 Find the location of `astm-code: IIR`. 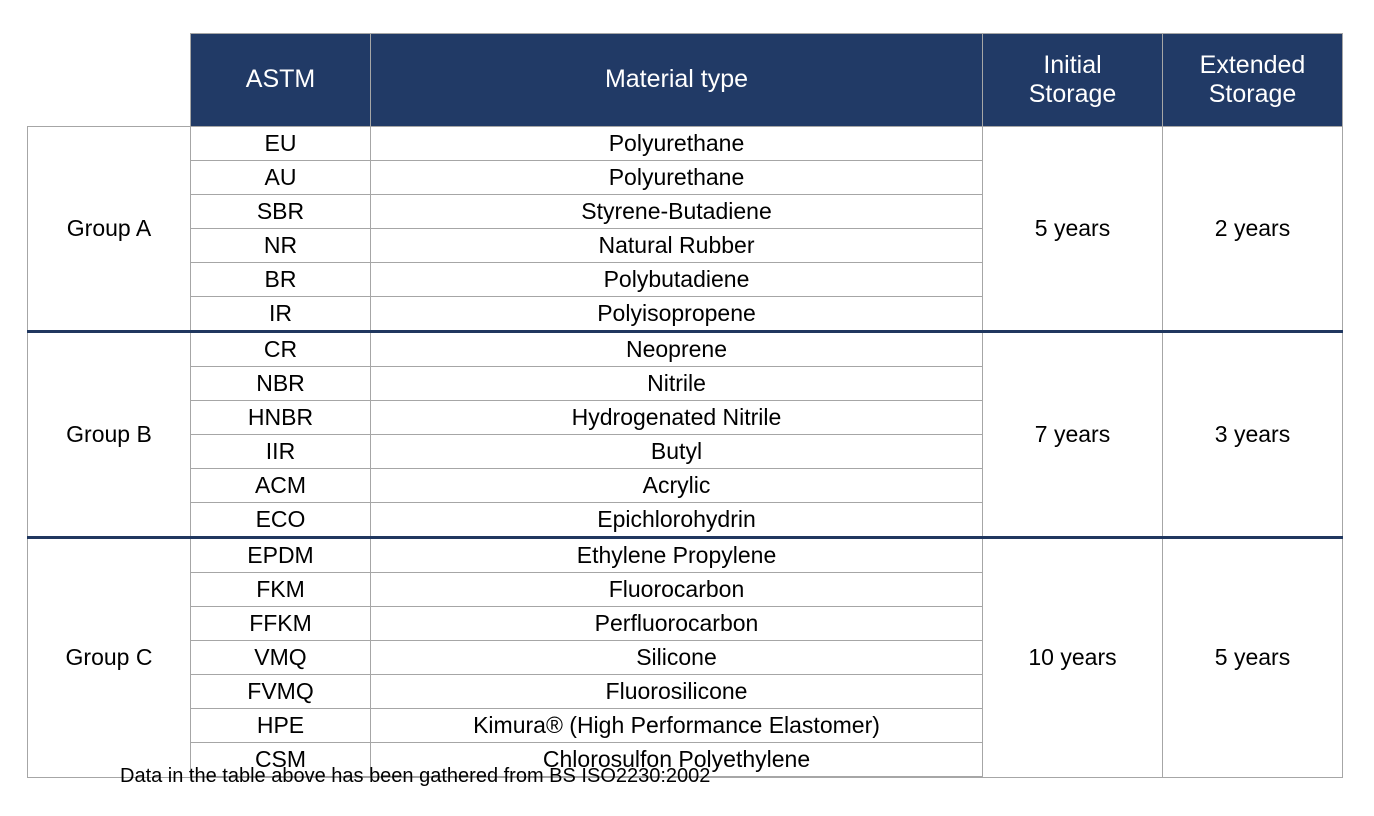

astm-code: IIR is located at coordinates (280, 451).